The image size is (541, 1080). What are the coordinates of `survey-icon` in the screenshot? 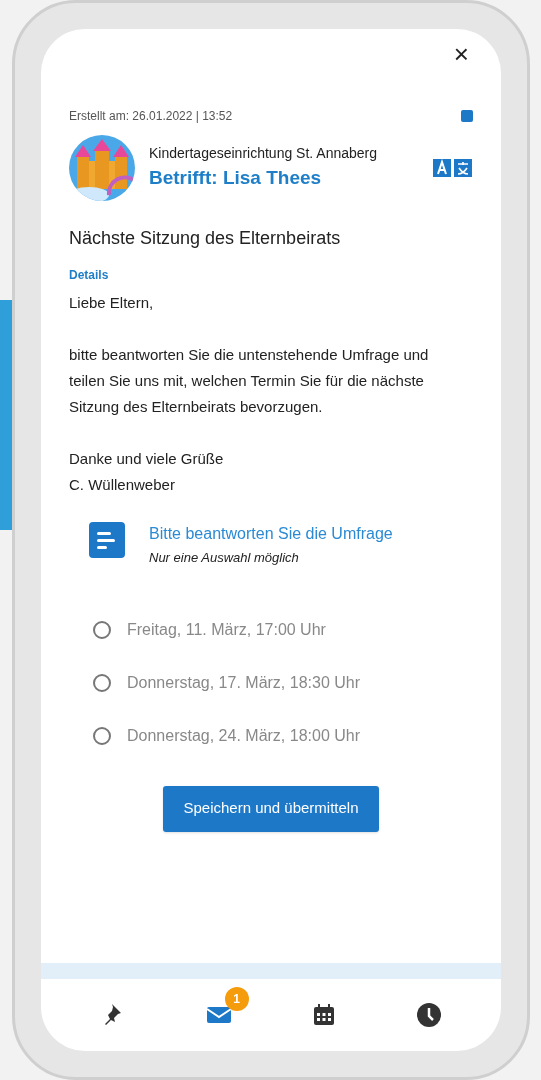 It's located at (107, 540).